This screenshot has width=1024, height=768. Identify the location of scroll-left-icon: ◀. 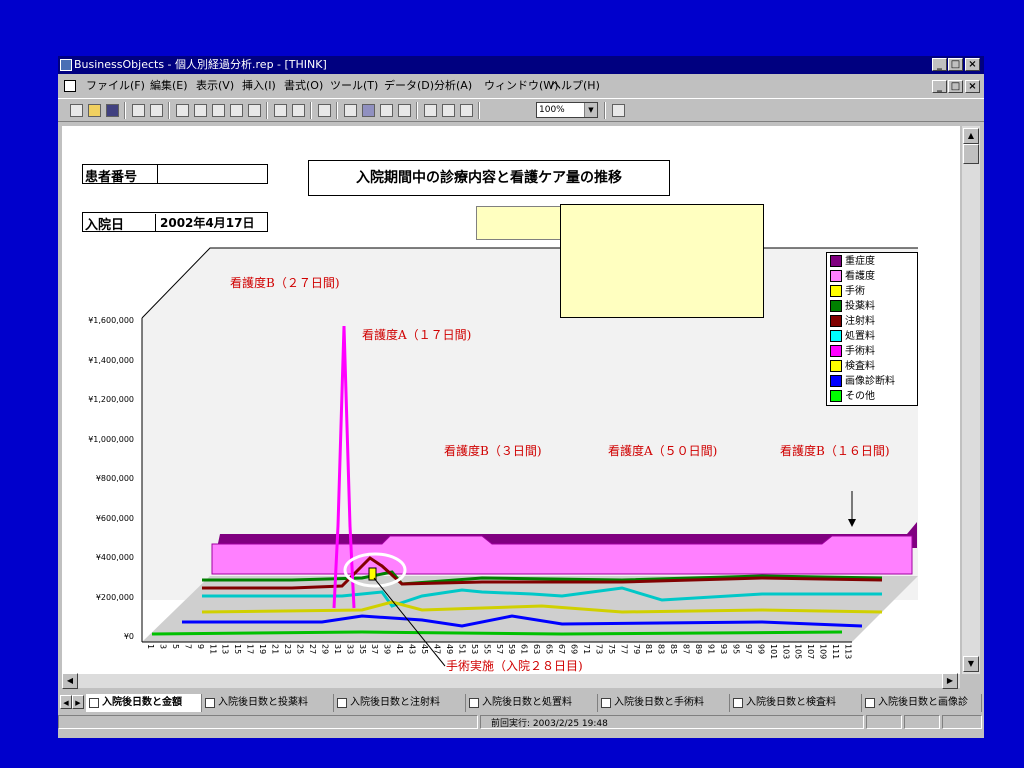
(70, 681).